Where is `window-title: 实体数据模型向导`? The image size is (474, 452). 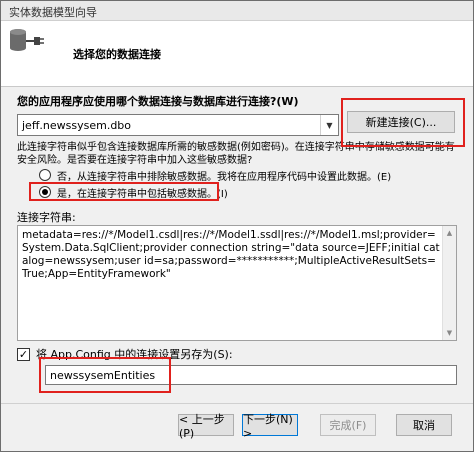
window-title: 实体数据模型向导 is located at coordinates (53, 12).